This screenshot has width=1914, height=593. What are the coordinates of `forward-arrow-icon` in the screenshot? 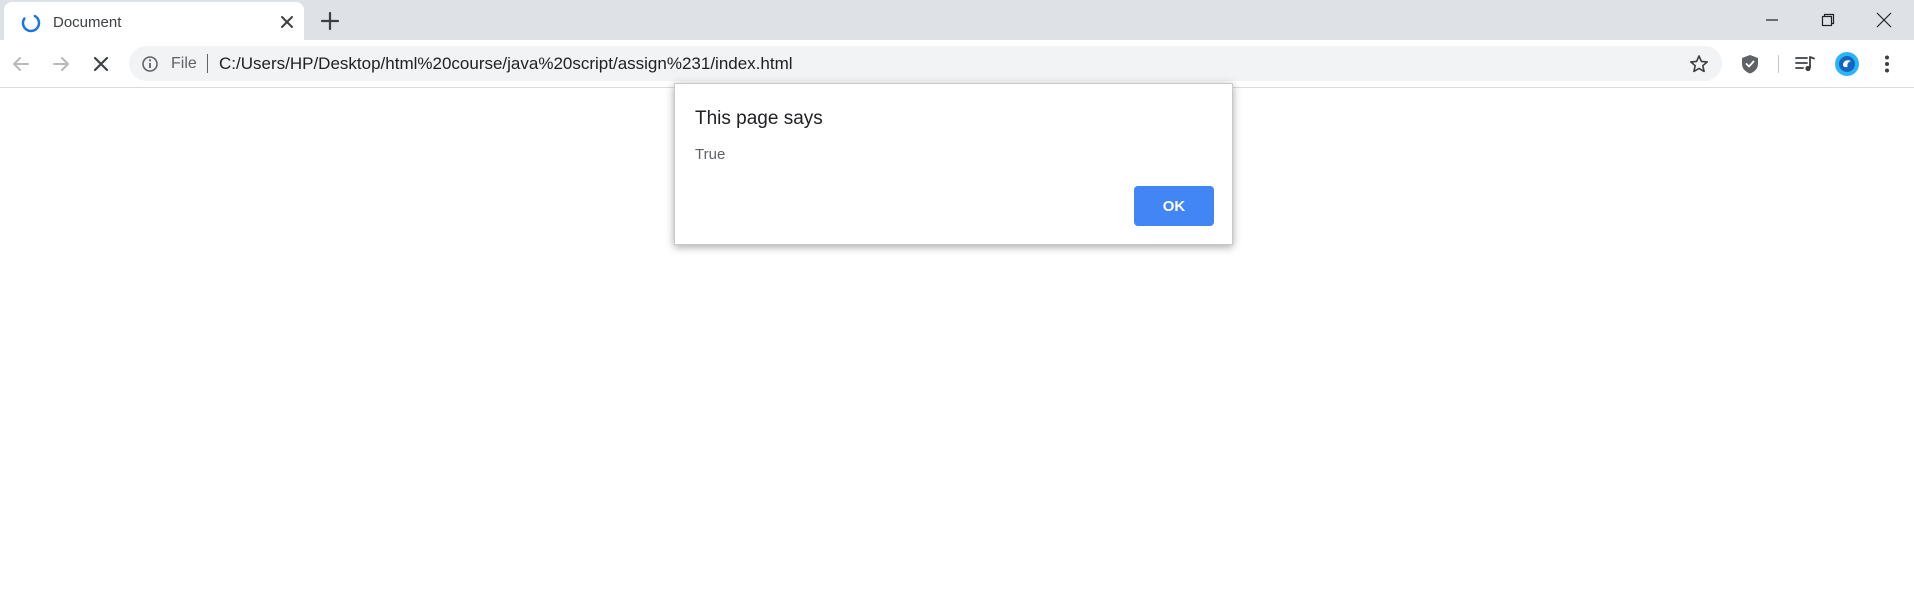 It's located at (61, 64).